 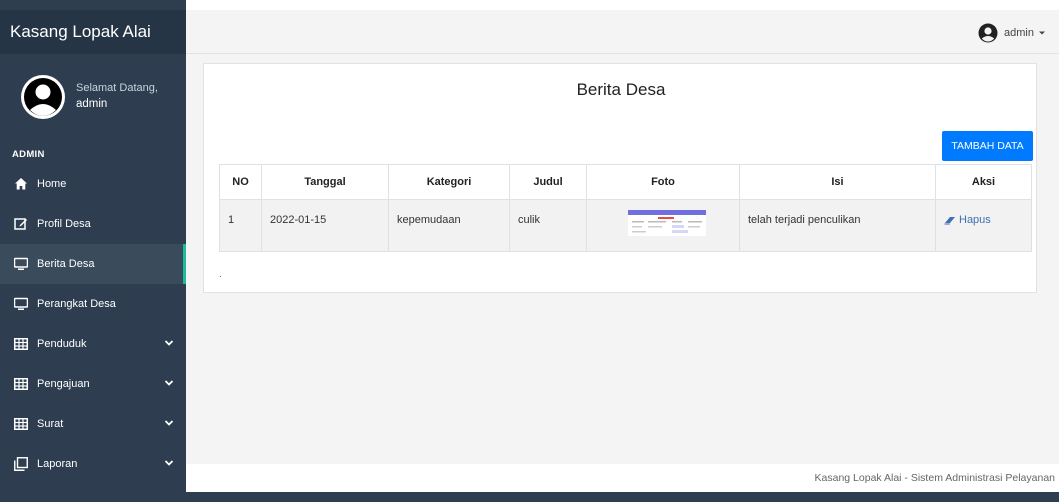 I want to click on greeting-text: Selamat Datang,, so click(x=117, y=88).